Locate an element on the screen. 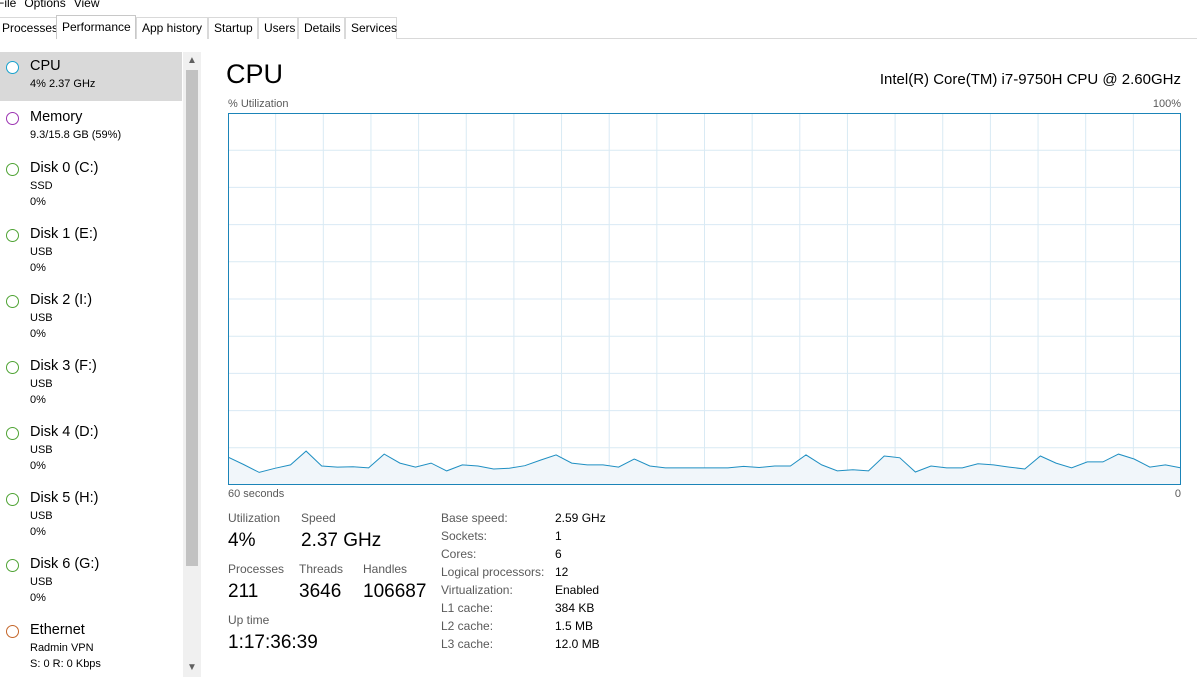  handles-value: 106687 is located at coordinates (395, 591).